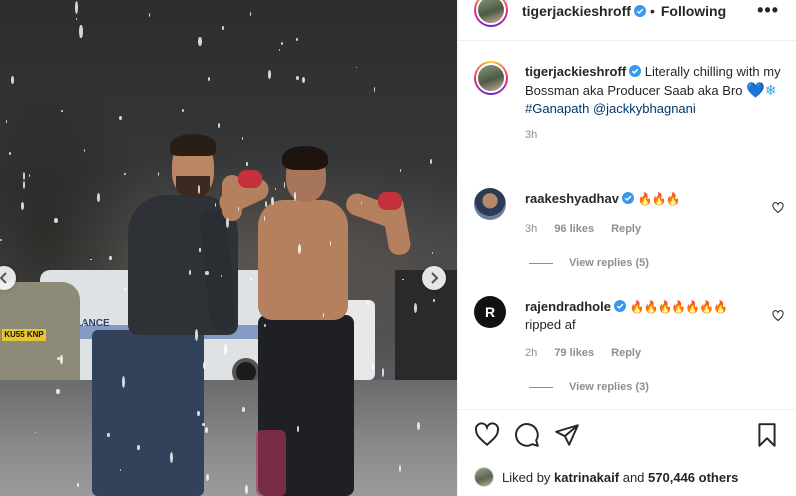 The height and width of the screenshot is (496, 796). What do you see at coordinates (568, 306) in the screenshot?
I see `commenter-username: rajendradhole` at bounding box center [568, 306].